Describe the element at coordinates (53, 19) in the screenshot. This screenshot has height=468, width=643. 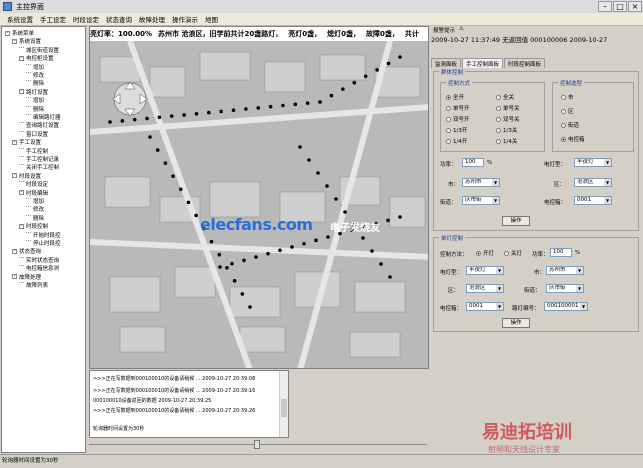
I see `menu-item-1: 手工设定` at that location.